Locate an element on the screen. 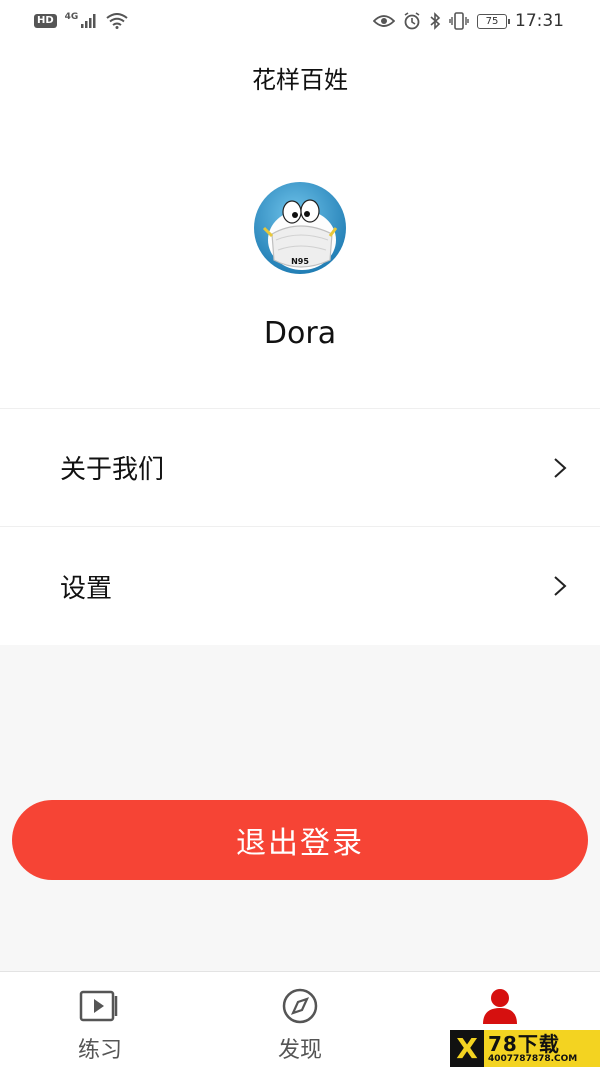 This screenshot has width=600, height=1067. menu-item-label: 关于我们 is located at coordinates (112, 470).